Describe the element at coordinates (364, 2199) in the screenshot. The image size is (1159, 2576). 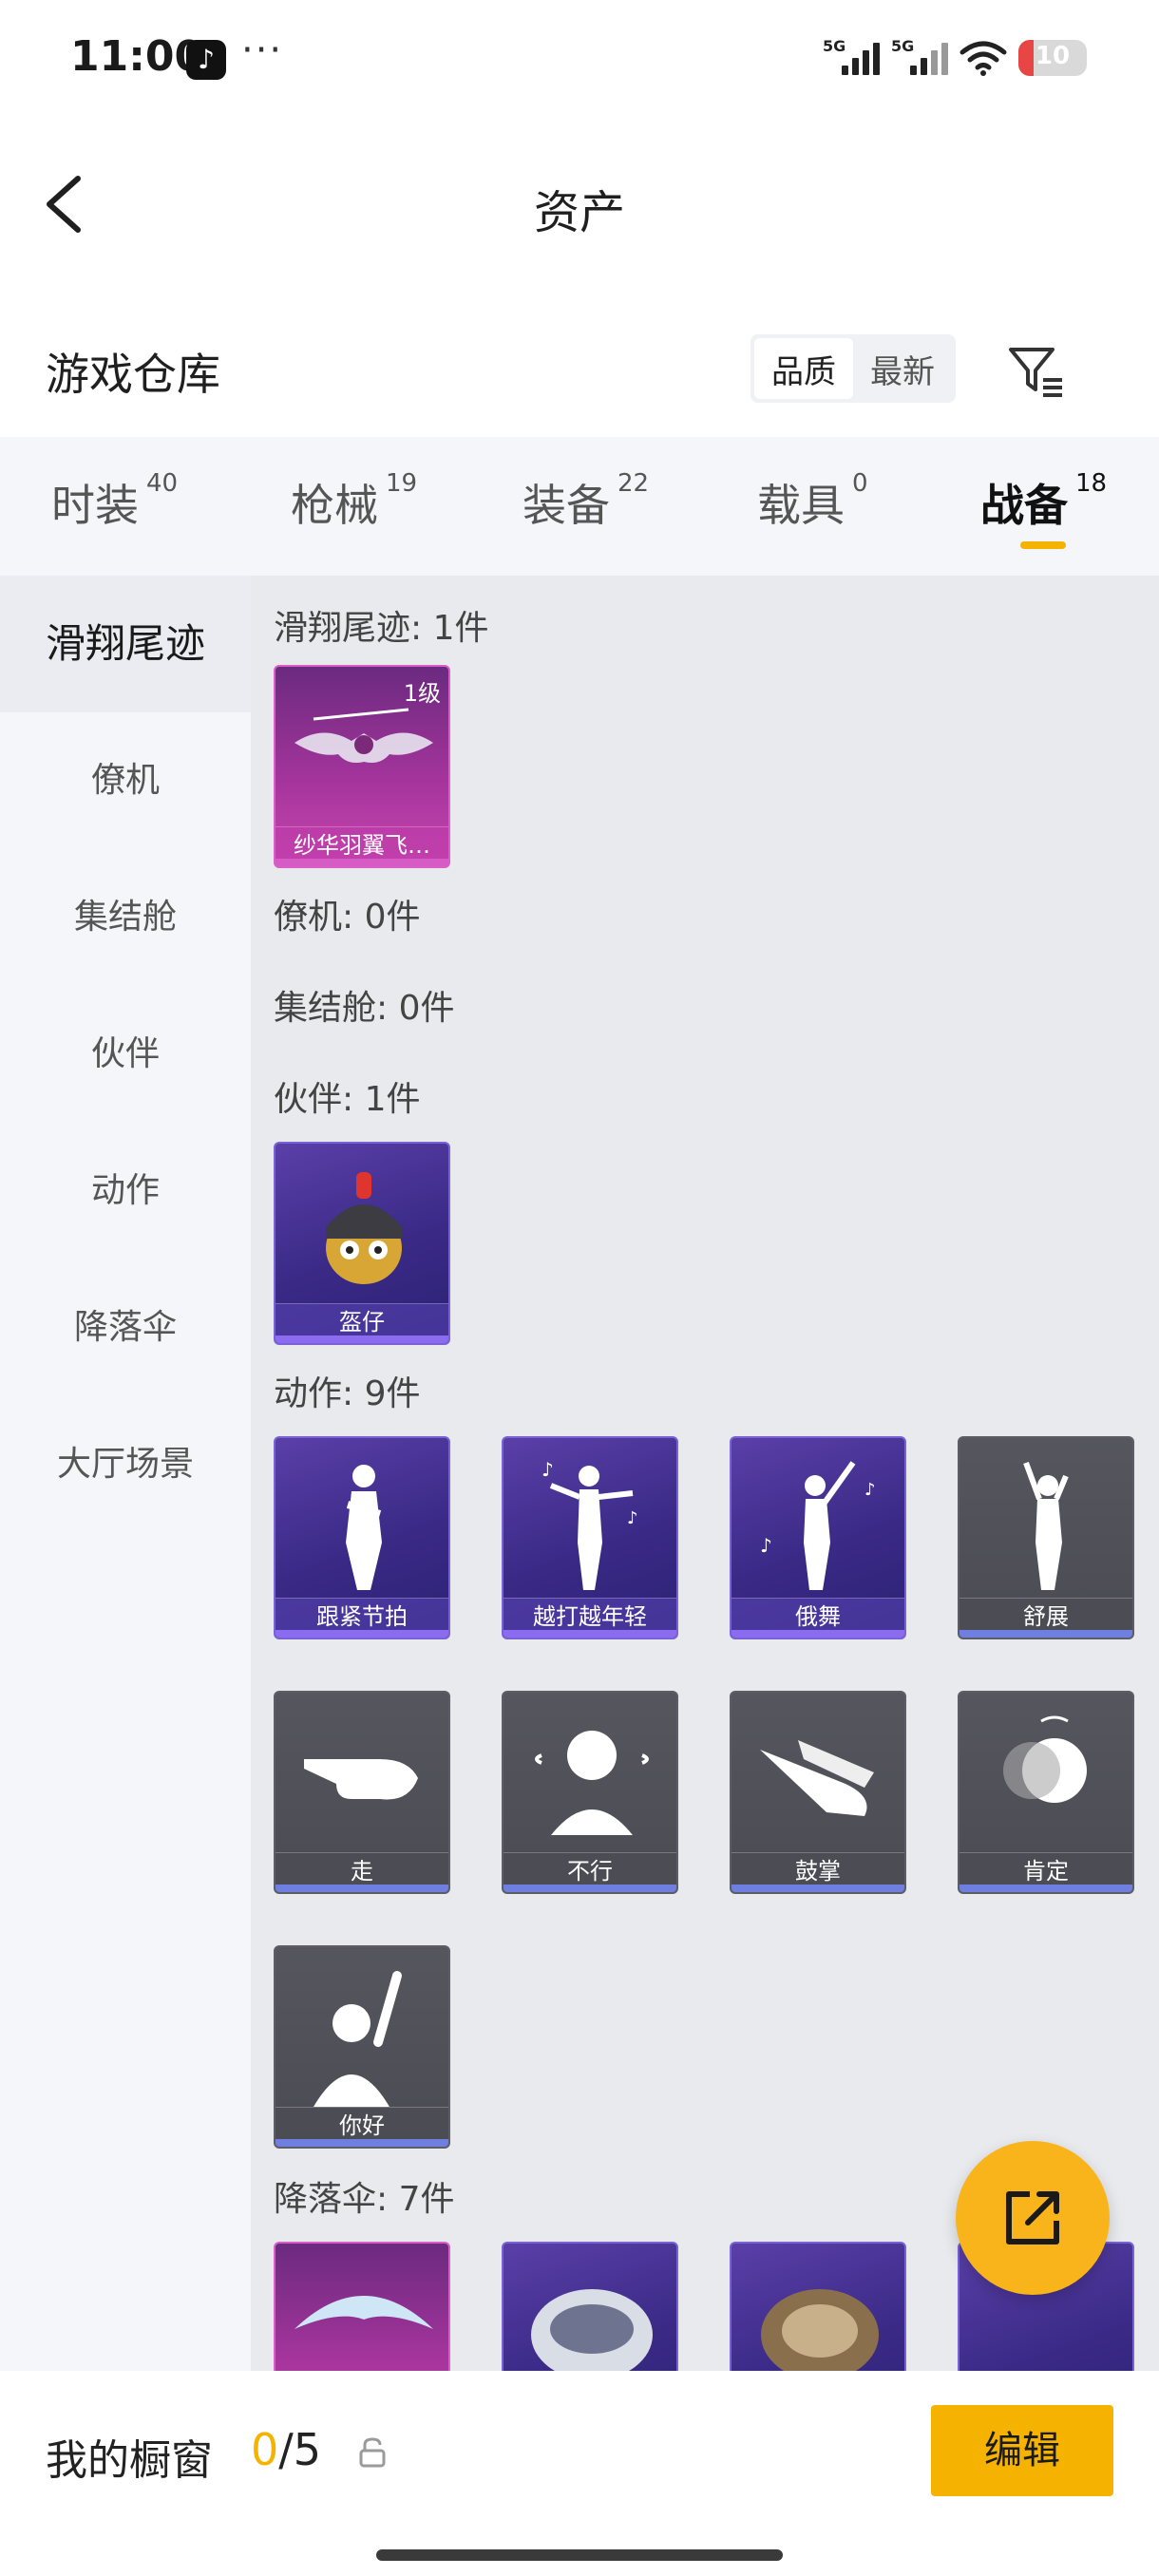
I see `section-label-parachute: 降落伞: 7件` at that location.